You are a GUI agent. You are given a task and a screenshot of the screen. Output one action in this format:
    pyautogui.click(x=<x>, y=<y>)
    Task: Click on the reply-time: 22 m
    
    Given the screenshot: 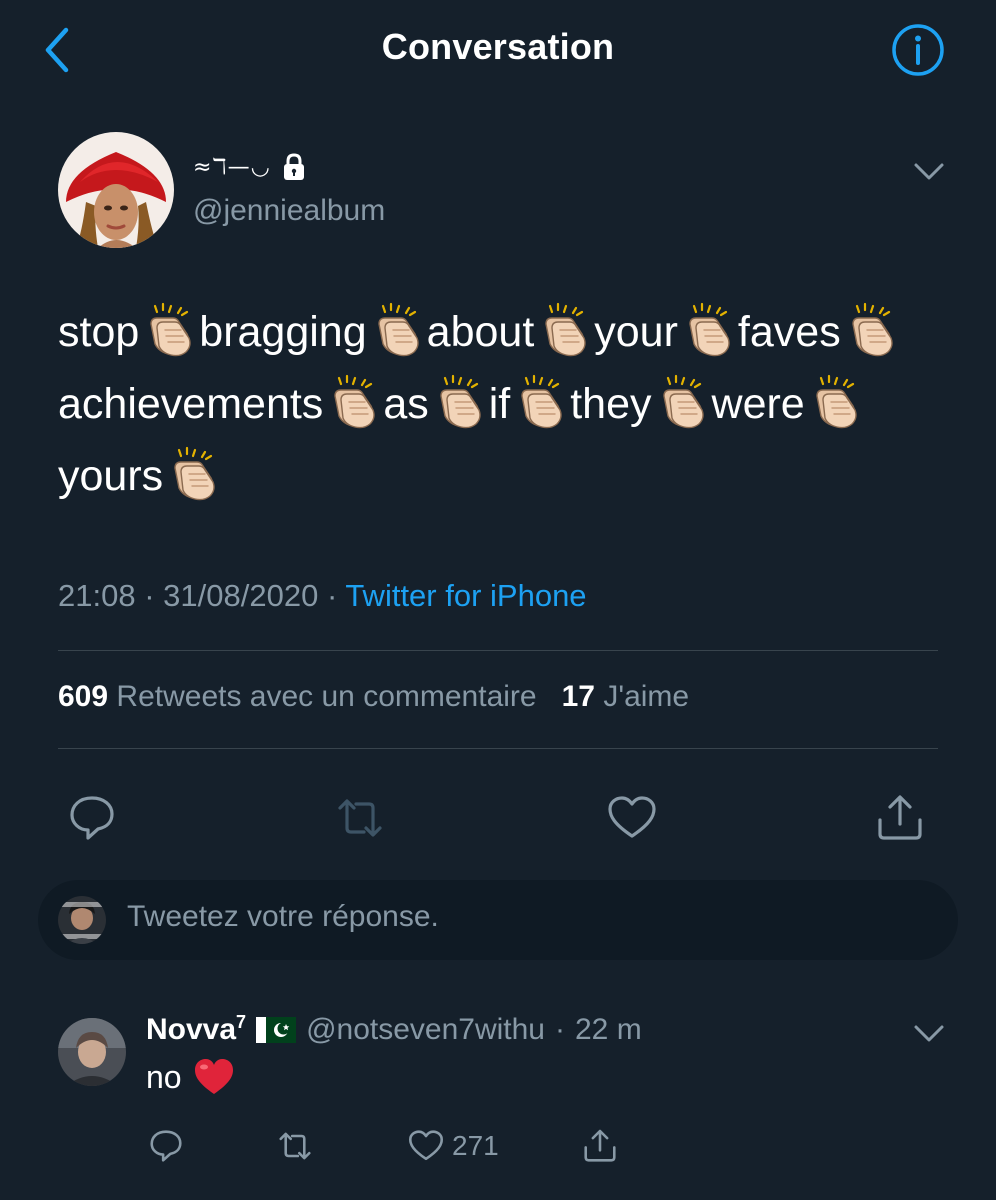 What is the action you would take?
    pyautogui.click(x=608, y=1029)
    